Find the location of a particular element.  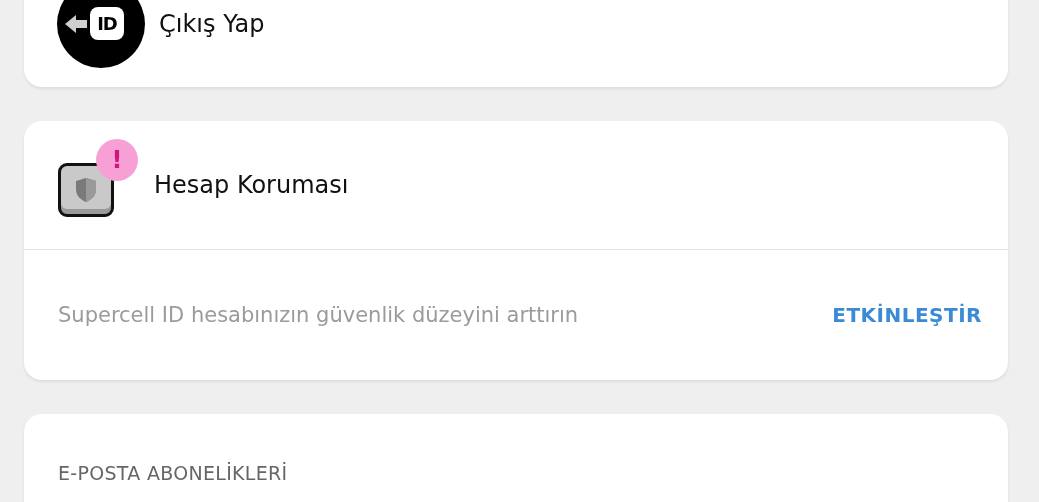

logout-label: Çıkış Yap is located at coordinates (212, 23).